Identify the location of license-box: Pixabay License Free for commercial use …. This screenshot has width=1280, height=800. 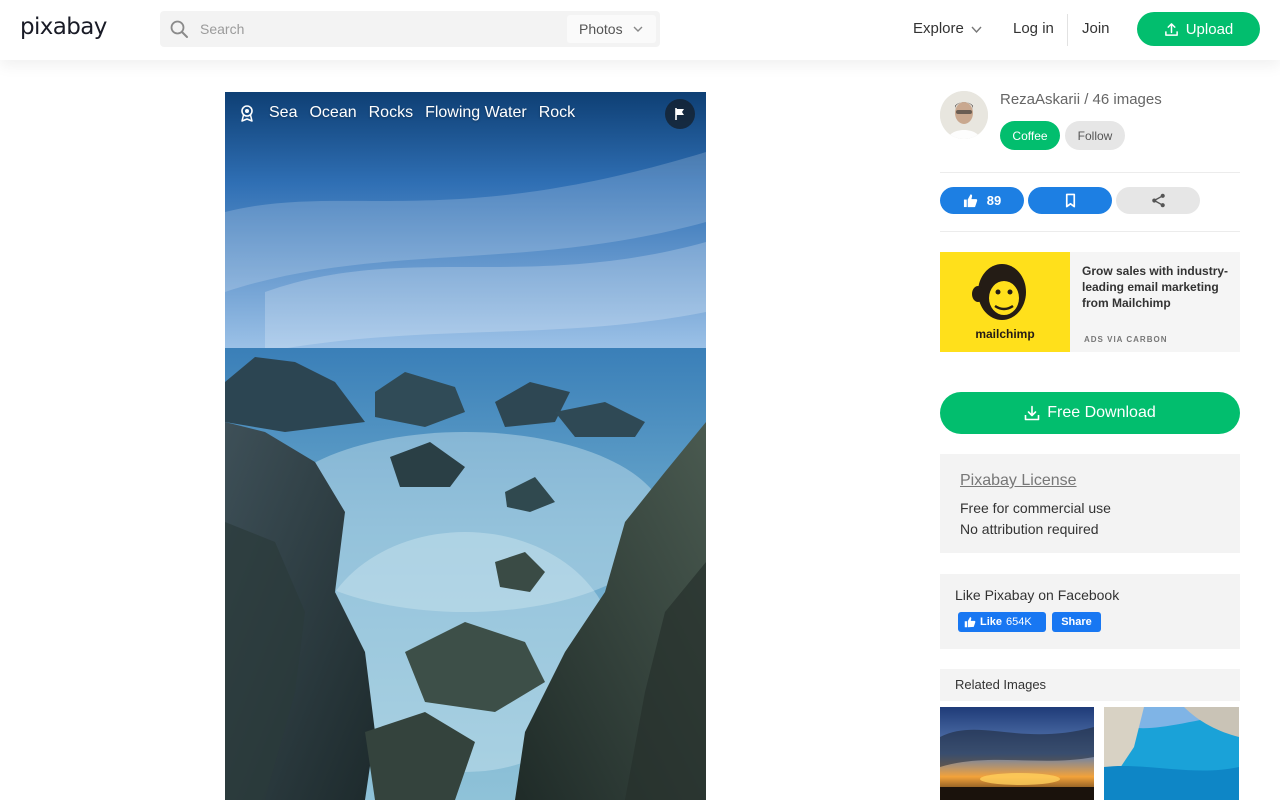
(1090, 503).